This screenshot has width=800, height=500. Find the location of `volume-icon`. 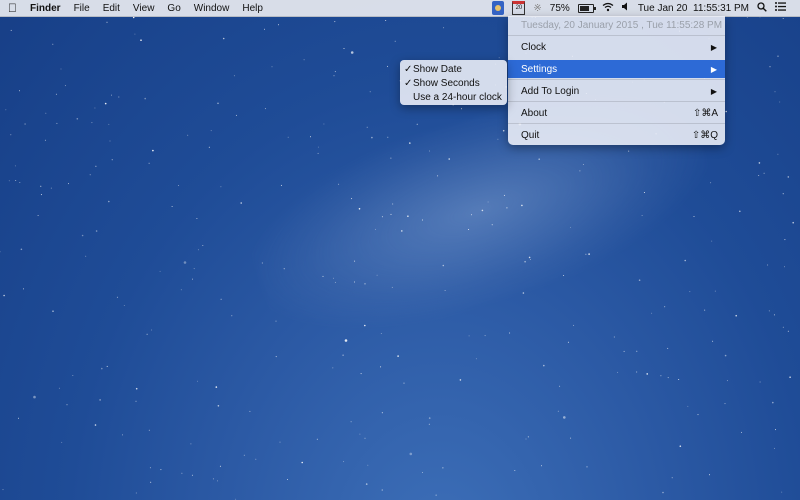

volume-icon is located at coordinates (625, 8).